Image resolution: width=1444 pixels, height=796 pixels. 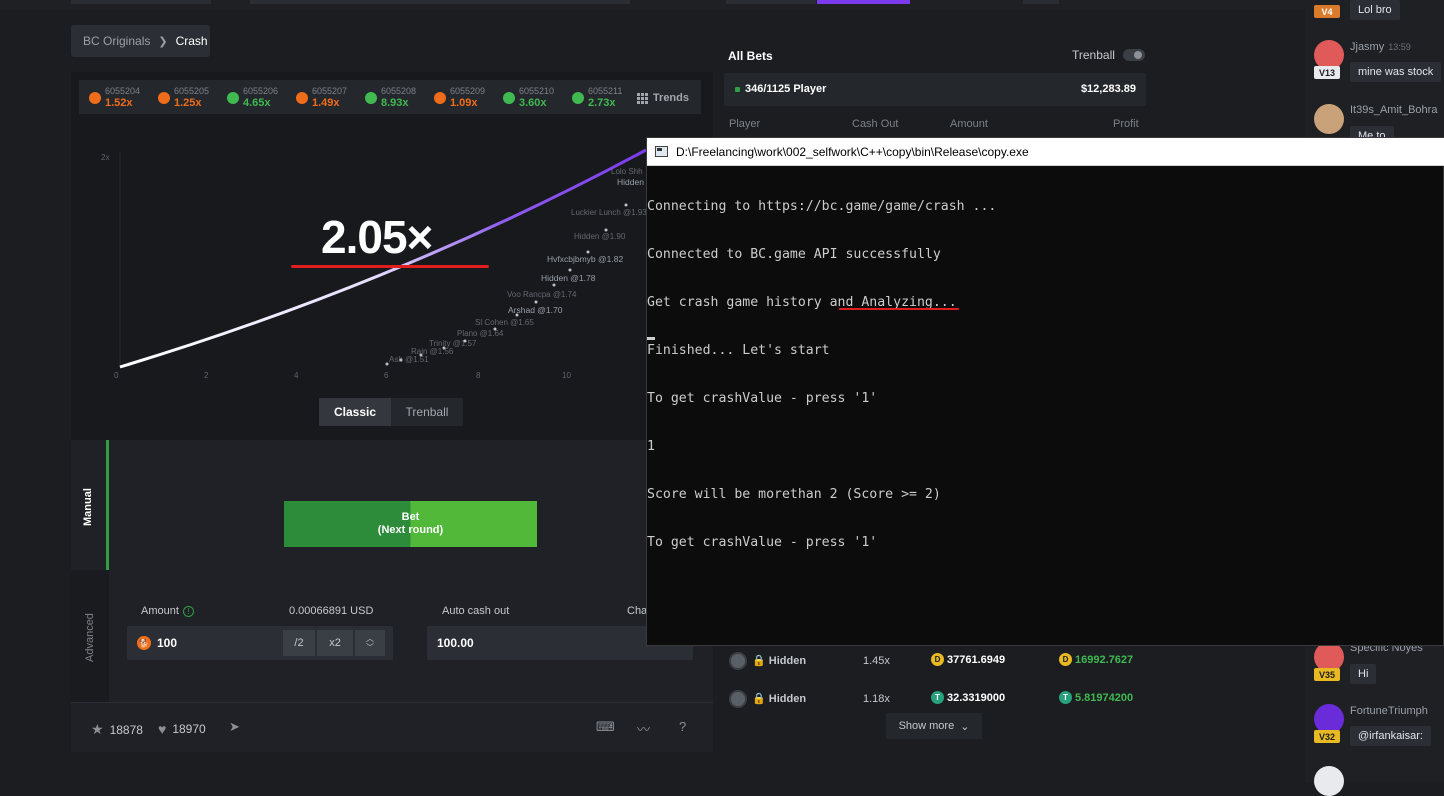 What do you see at coordinates (260, 643) in the screenshot?
I see `amount-input: 🐕 100 /2 x2 ︿ ﹀` at bounding box center [260, 643].